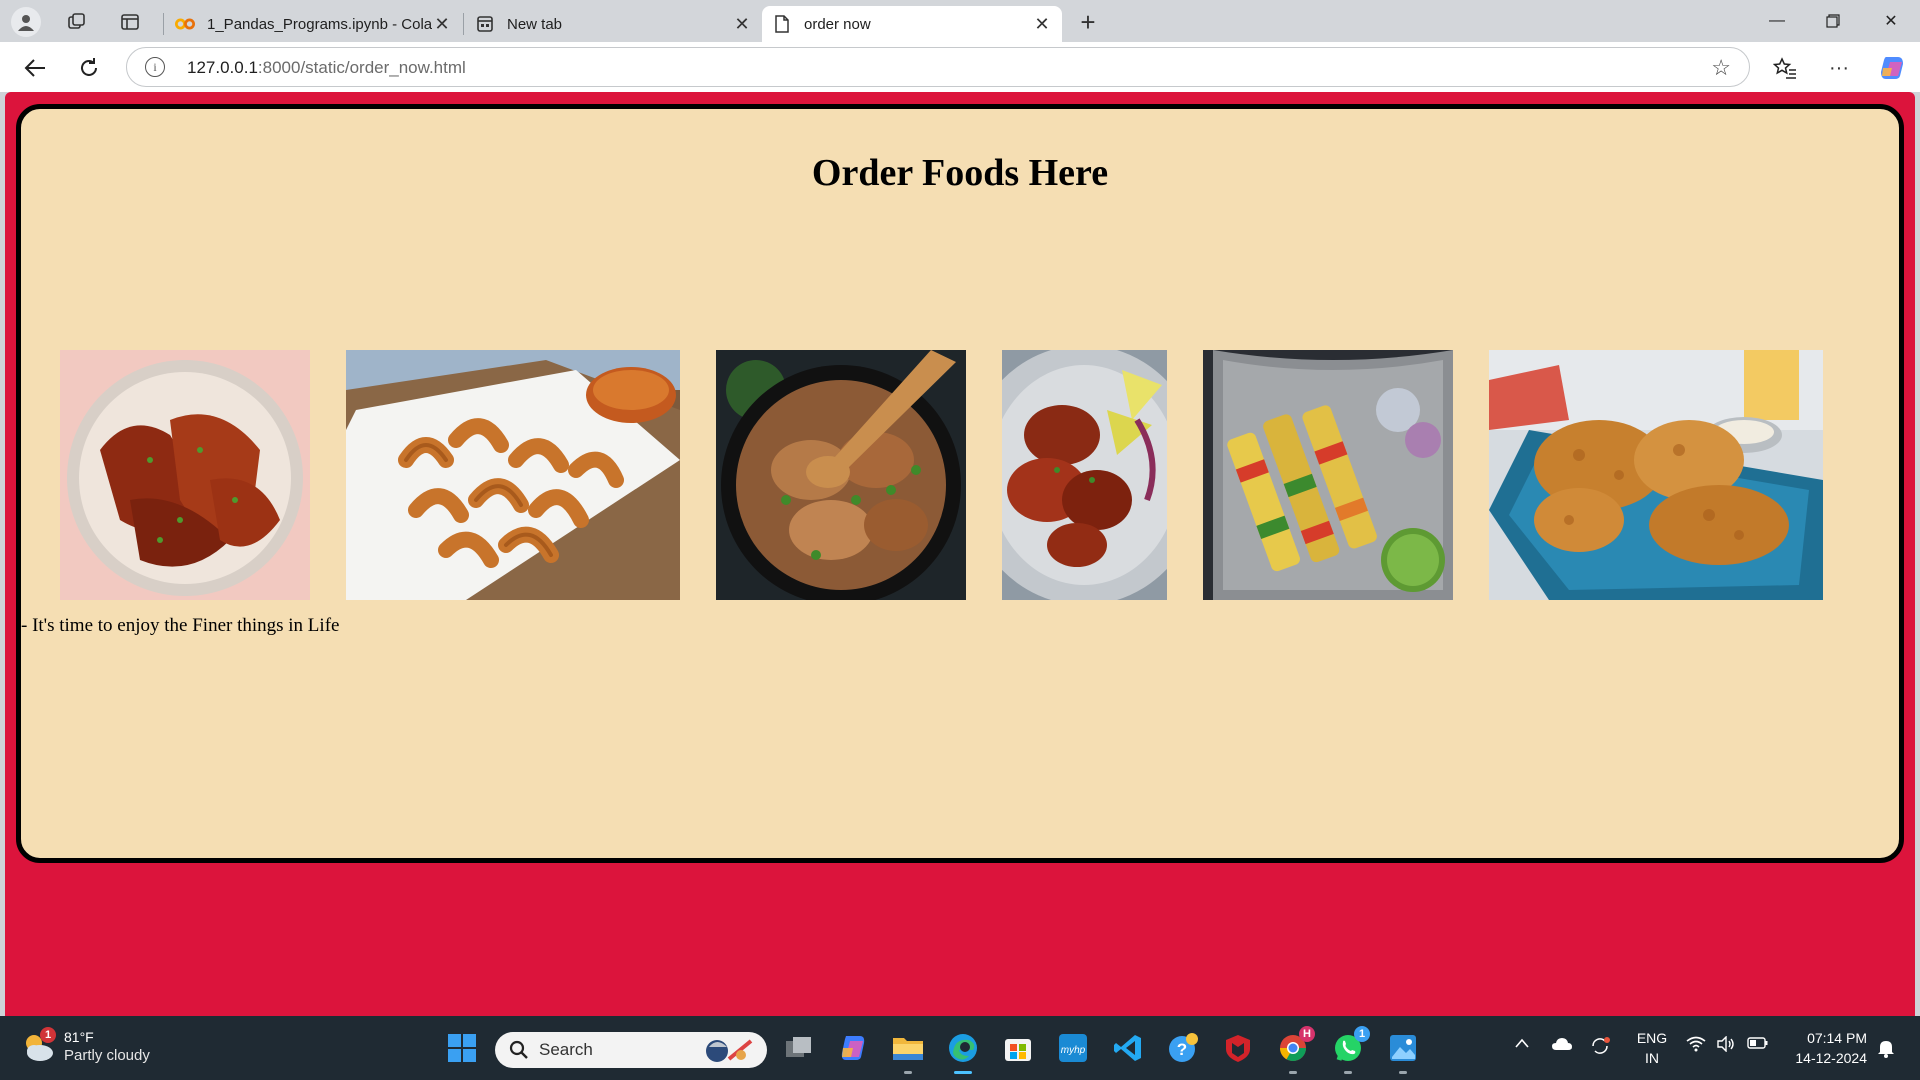  I want to click on minimize-button: —, so click(1777, 21).